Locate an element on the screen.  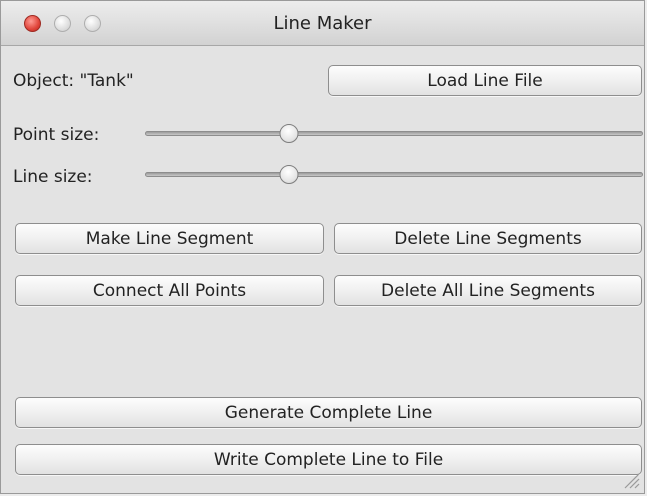
line-size-slider-knob is located at coordinates (289, 174).